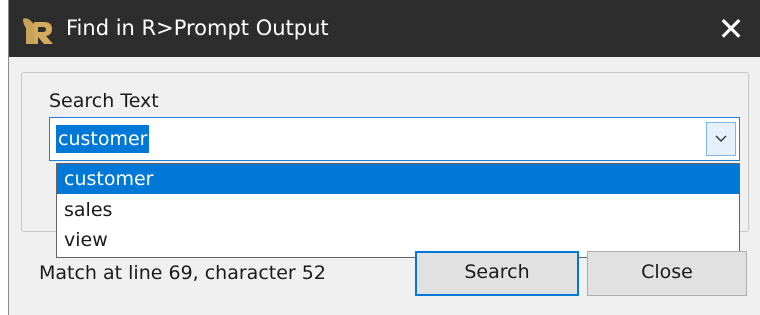 The image size is (760, 315). What do you see at coordinates (731, 29) in the screenshot?
I see `close-icon: ✕` at bounding box center [731, 29].